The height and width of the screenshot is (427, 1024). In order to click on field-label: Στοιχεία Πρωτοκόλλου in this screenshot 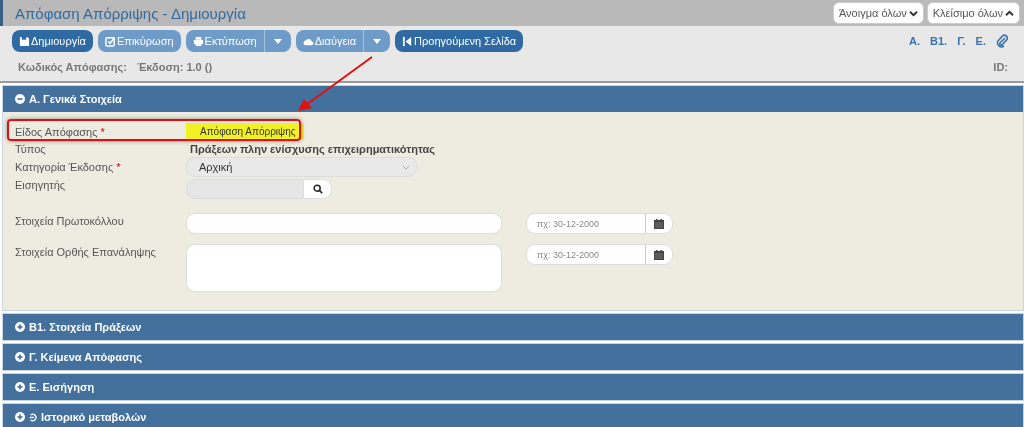, I will do `click(70, 220)`.